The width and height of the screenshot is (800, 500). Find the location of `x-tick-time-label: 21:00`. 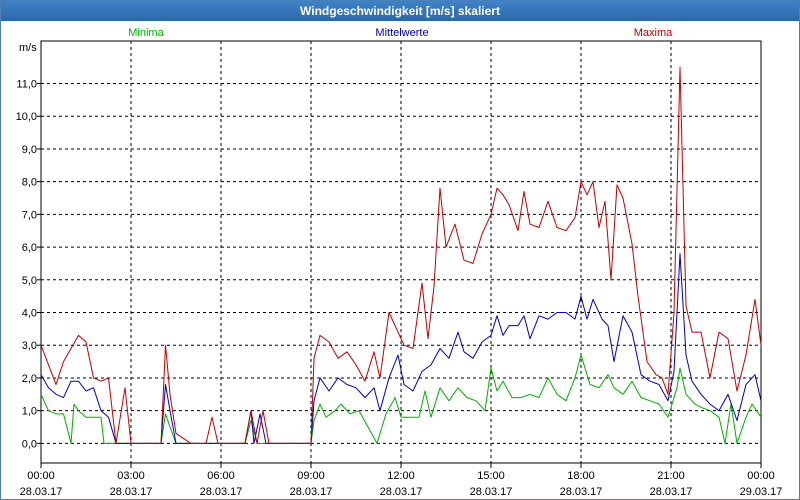

x-tick-time-label: 21:00 is located at coordinates (671, 476).